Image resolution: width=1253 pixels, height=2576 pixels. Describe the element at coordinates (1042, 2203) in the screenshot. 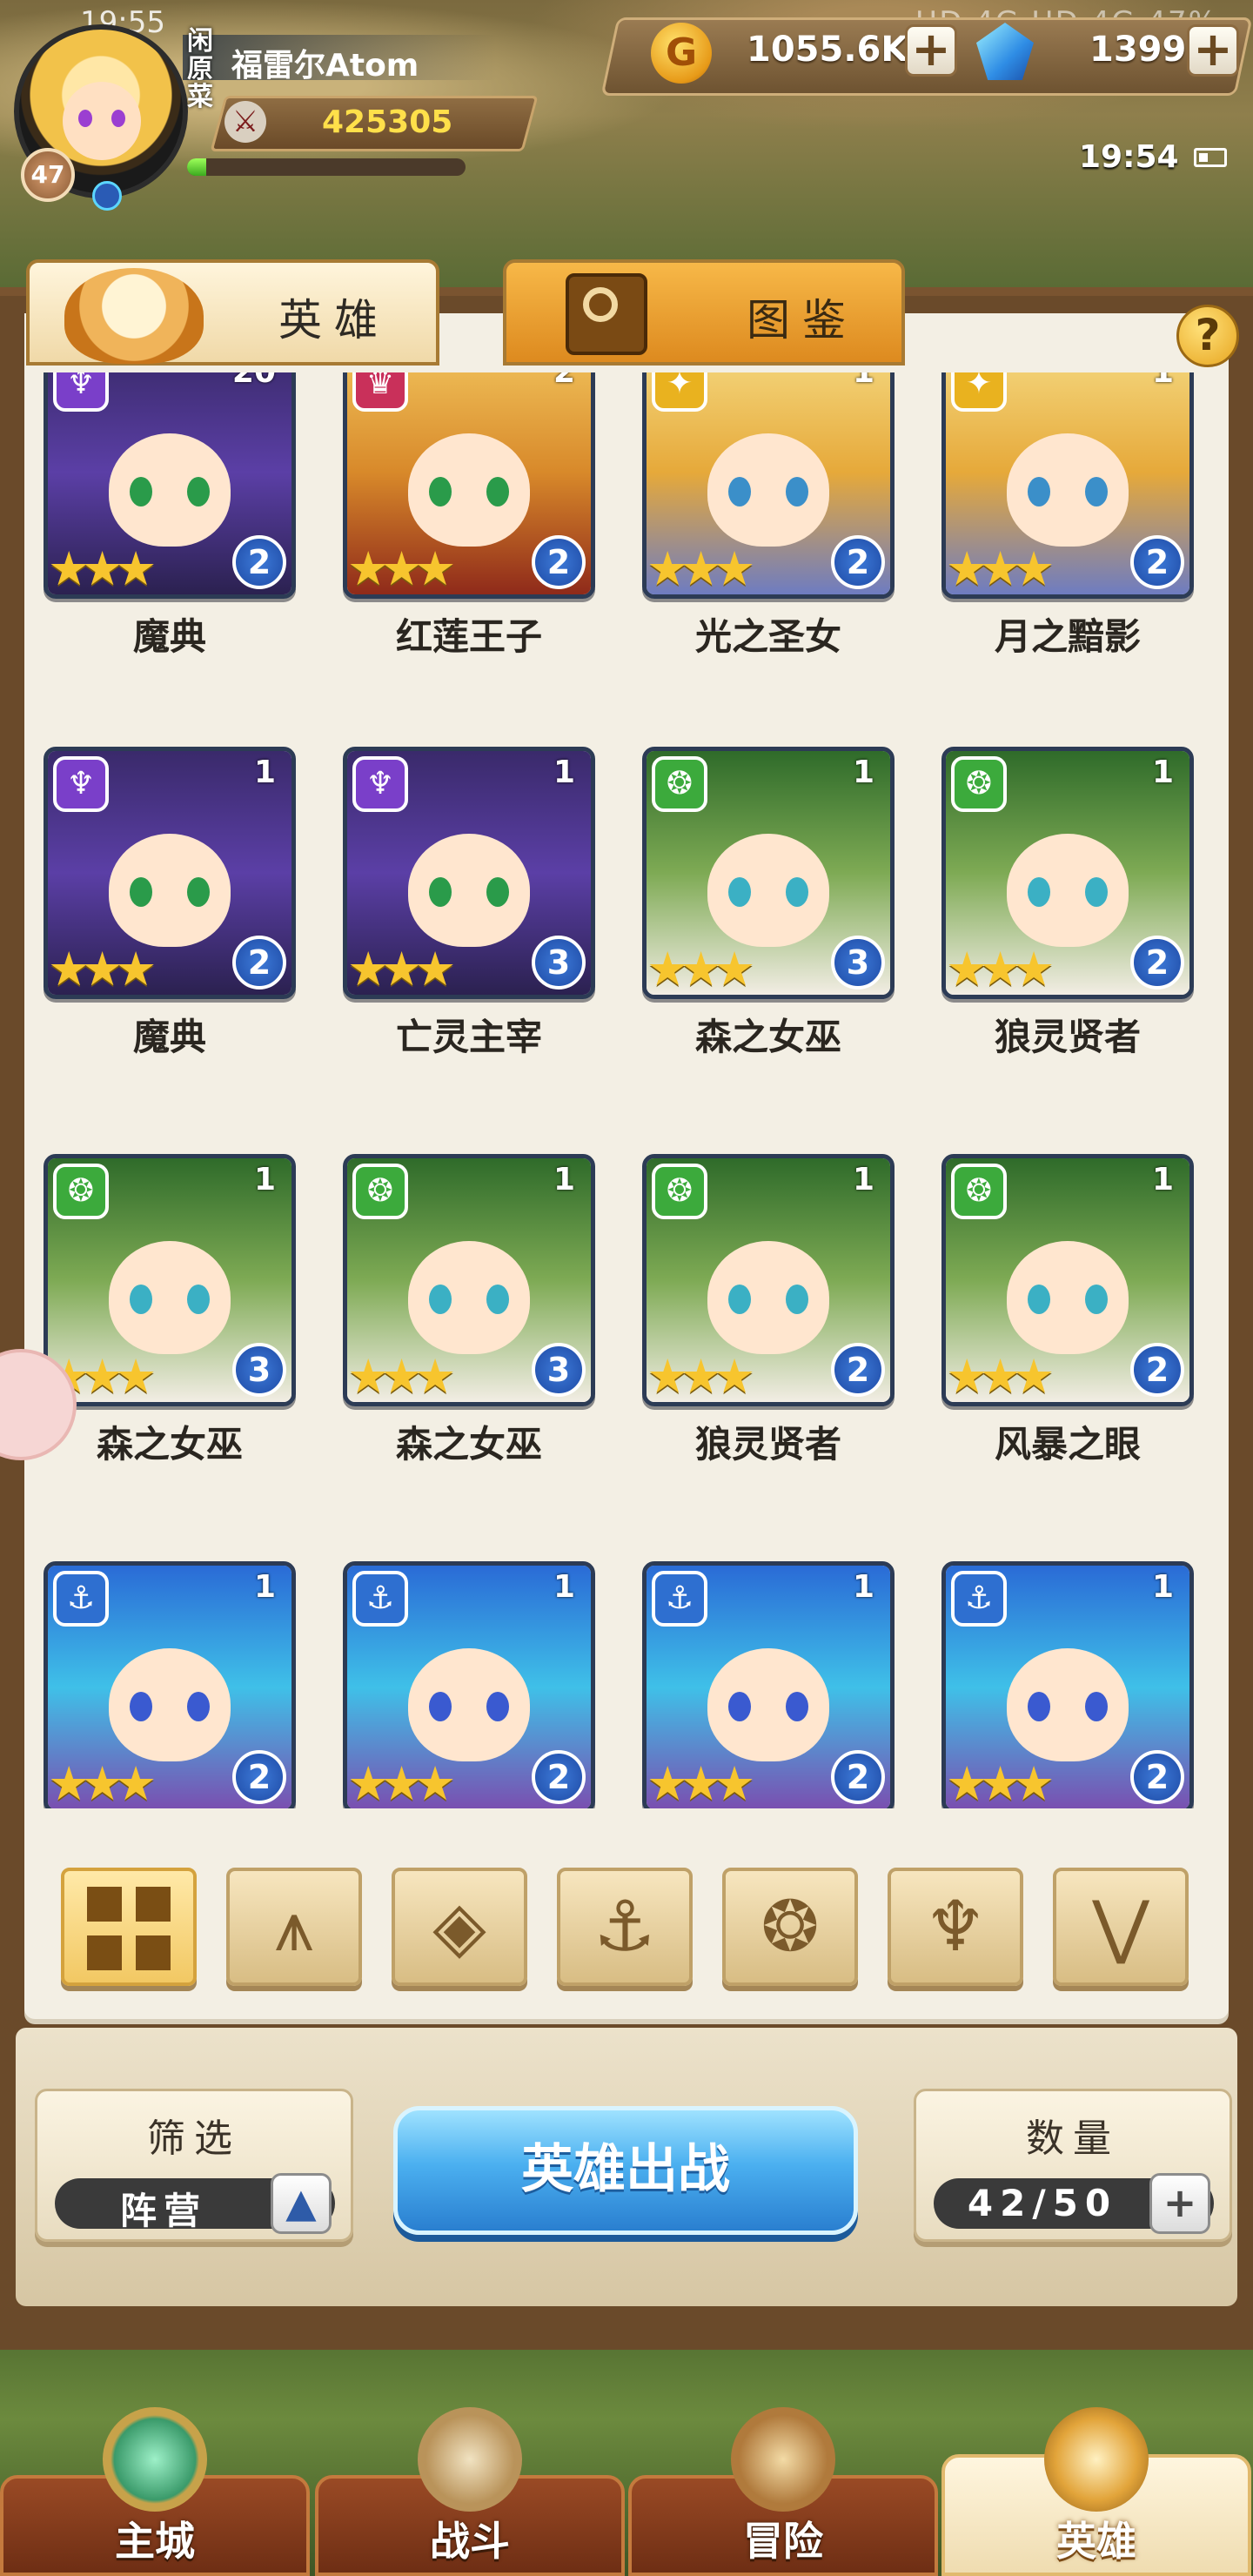

I see `count-value: 42/50` at that location.